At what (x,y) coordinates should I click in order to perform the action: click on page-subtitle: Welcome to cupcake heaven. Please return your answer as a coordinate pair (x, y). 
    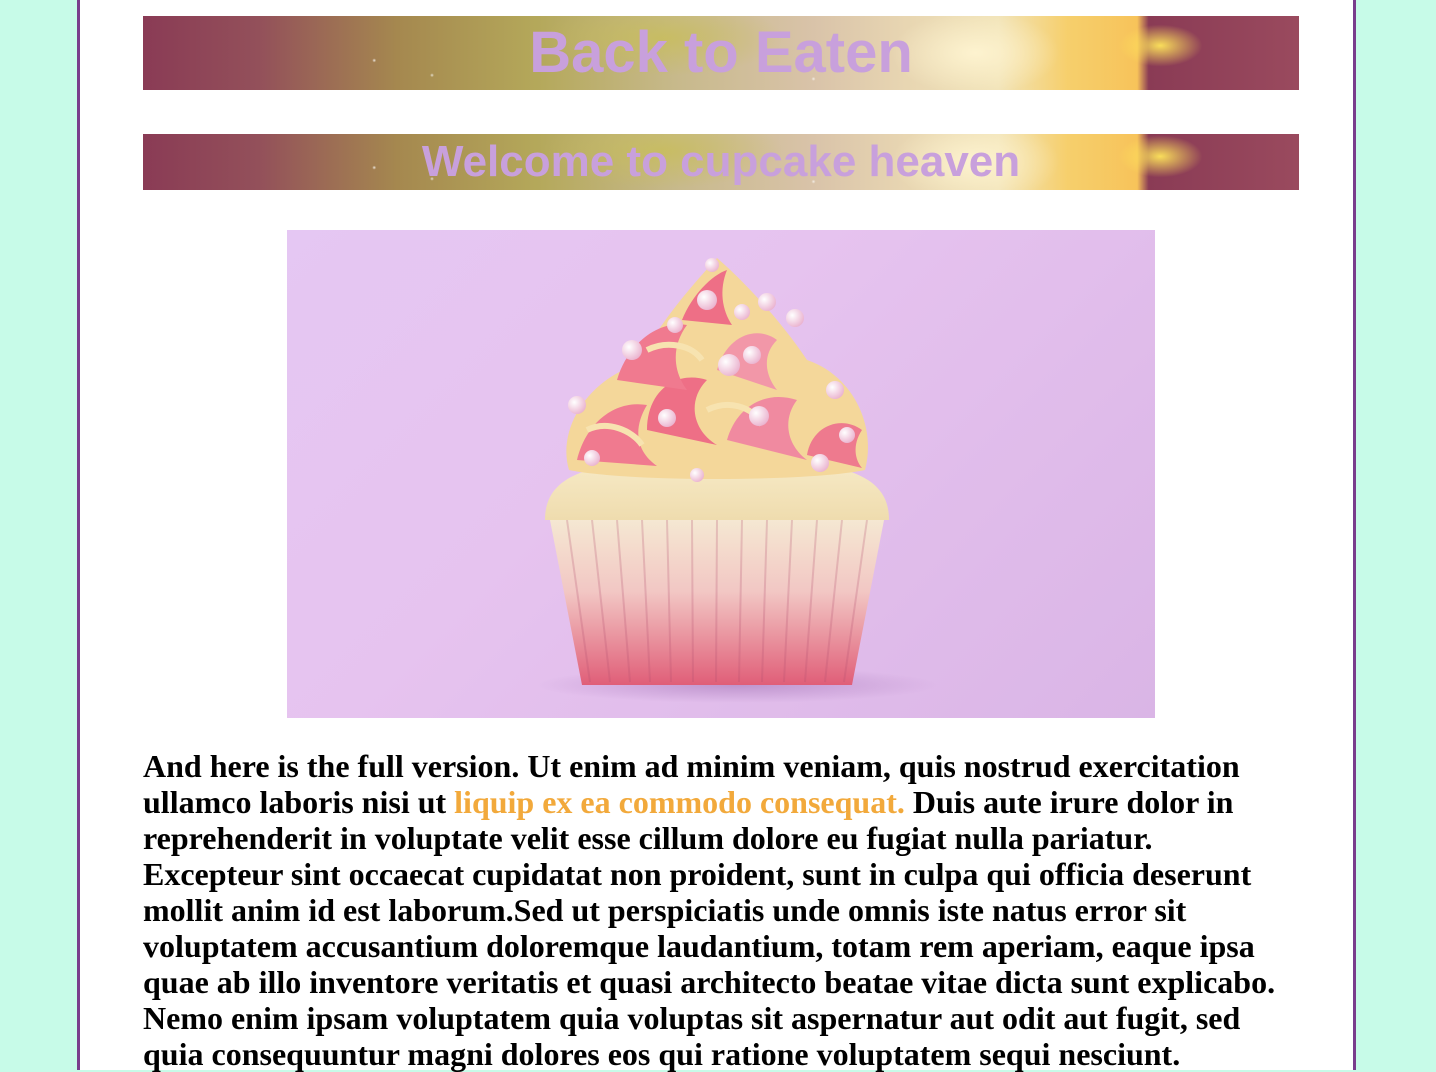
    Looking at the image, I should click on (721, 161).